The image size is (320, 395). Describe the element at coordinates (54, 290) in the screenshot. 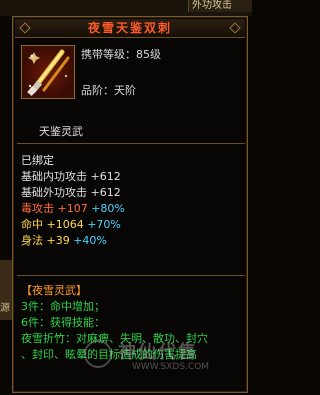

I see `set-title: 【夜雪灵武】` at that location.